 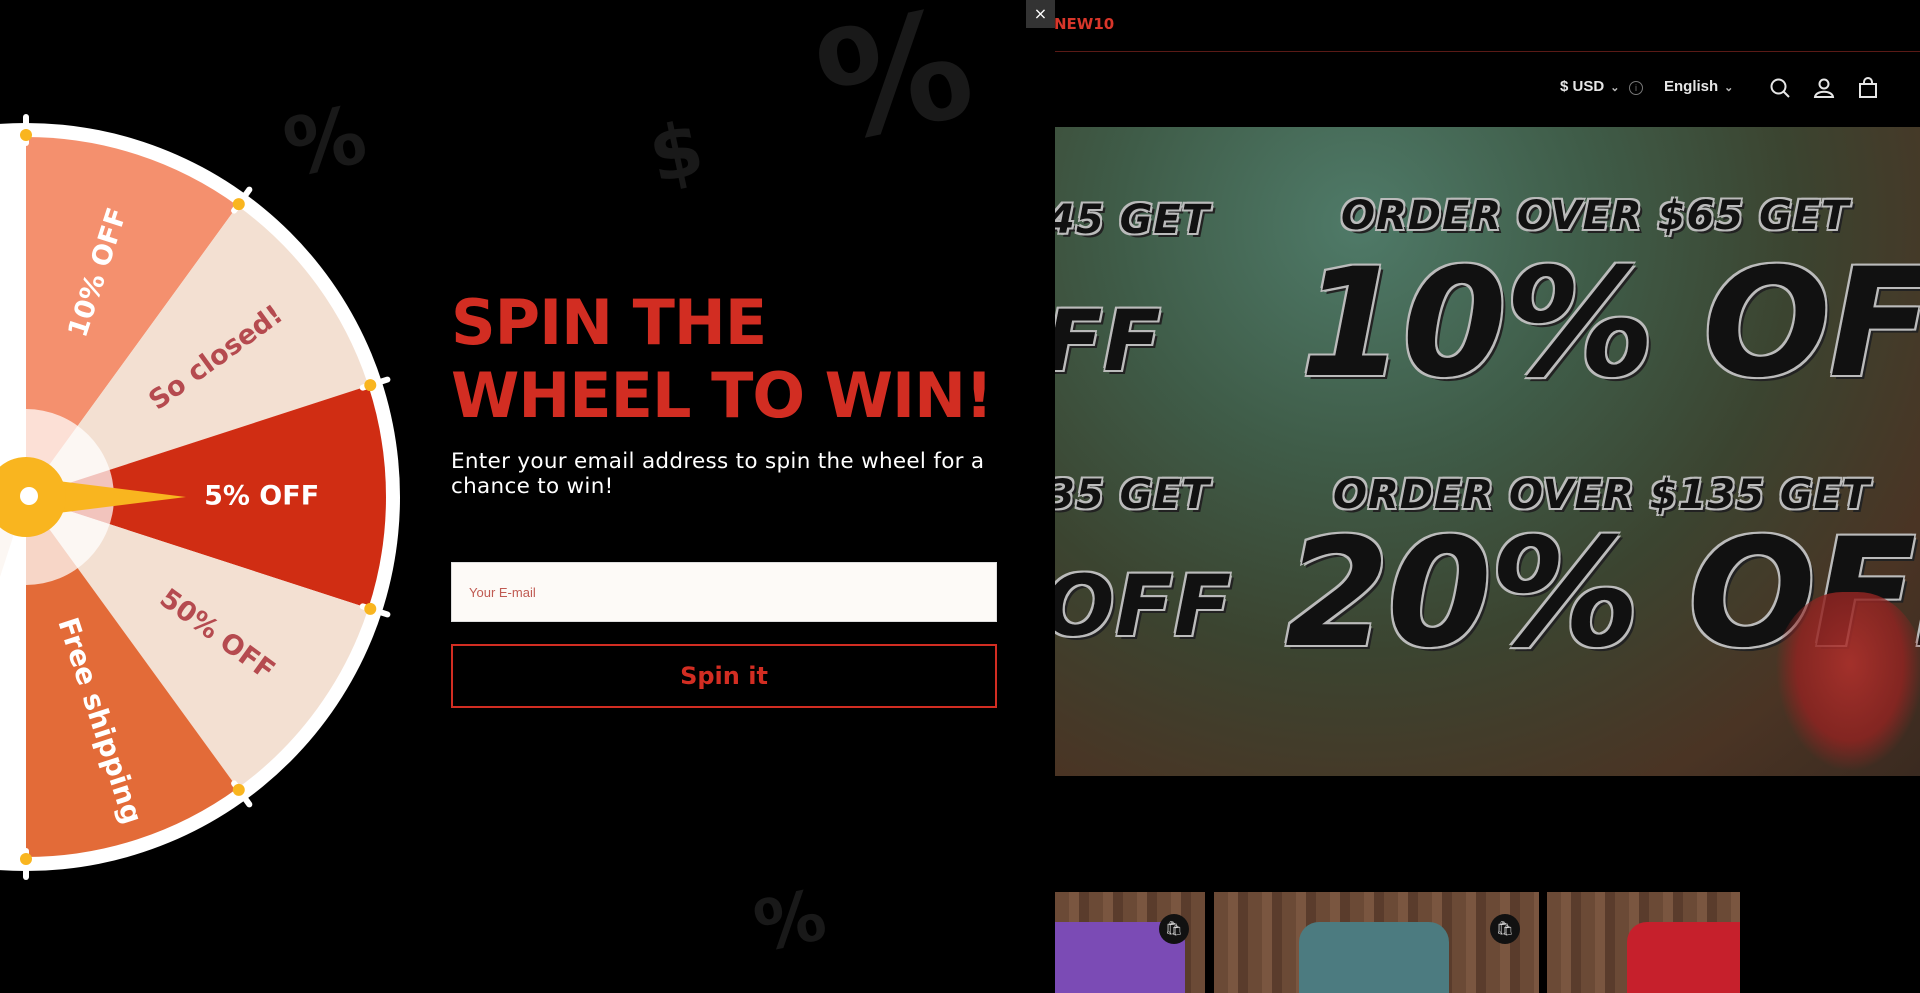 I want to click on announcement-code: NEW10, so click(x=1084, y=24).